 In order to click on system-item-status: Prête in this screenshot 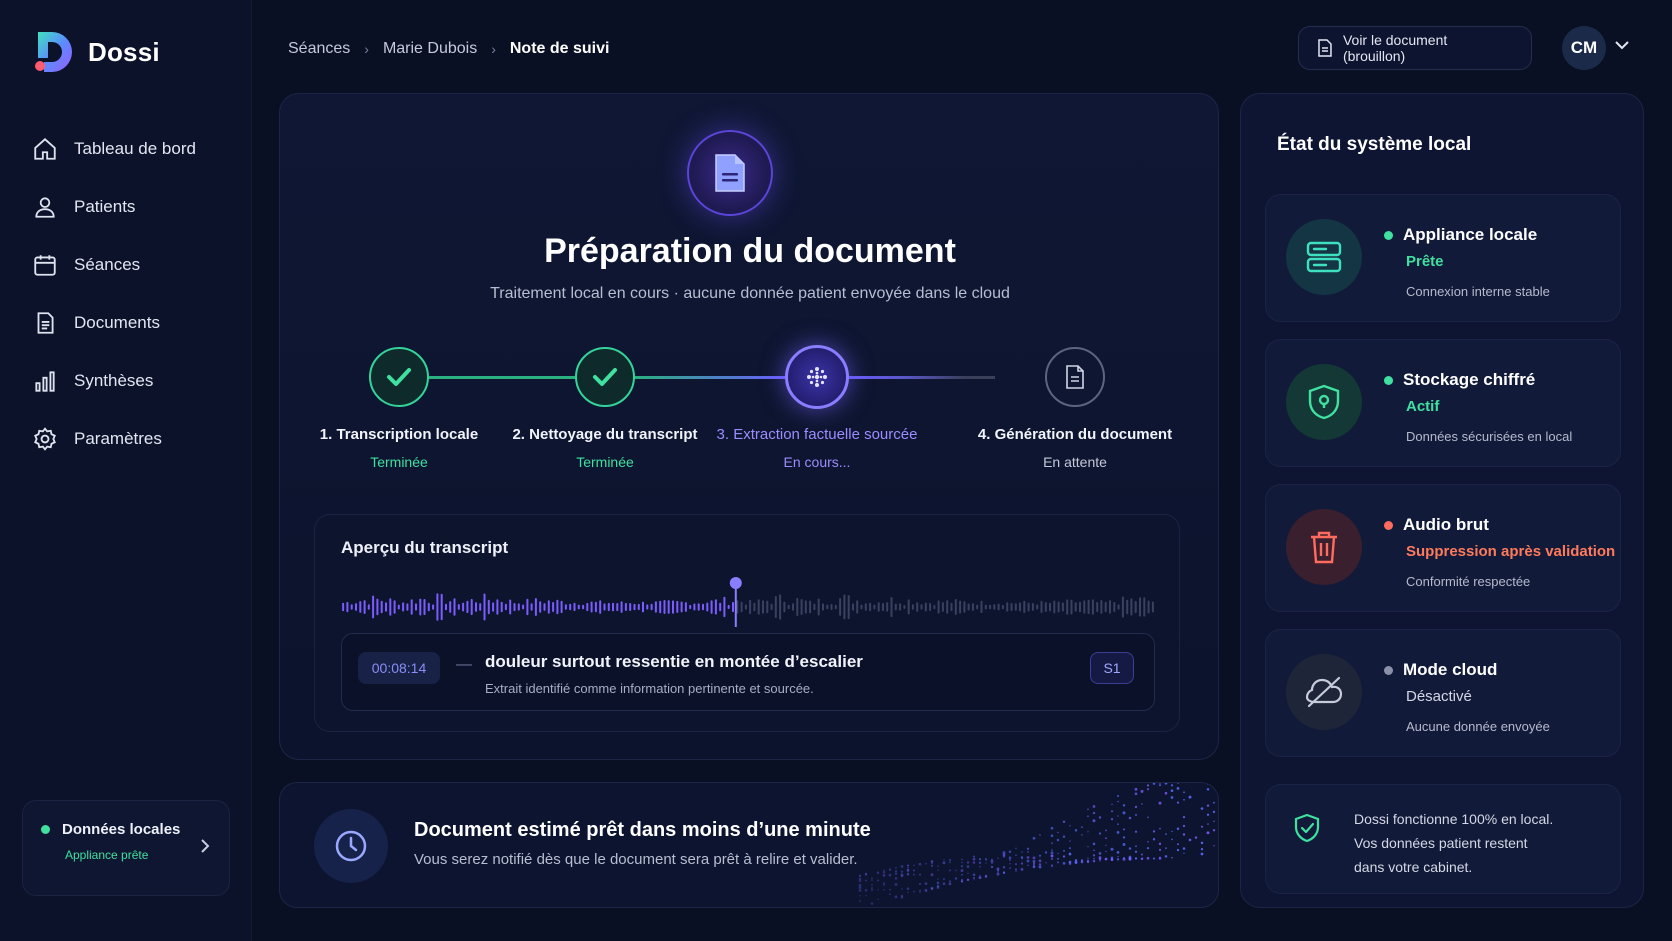, I will do `click(1425, 261)`.